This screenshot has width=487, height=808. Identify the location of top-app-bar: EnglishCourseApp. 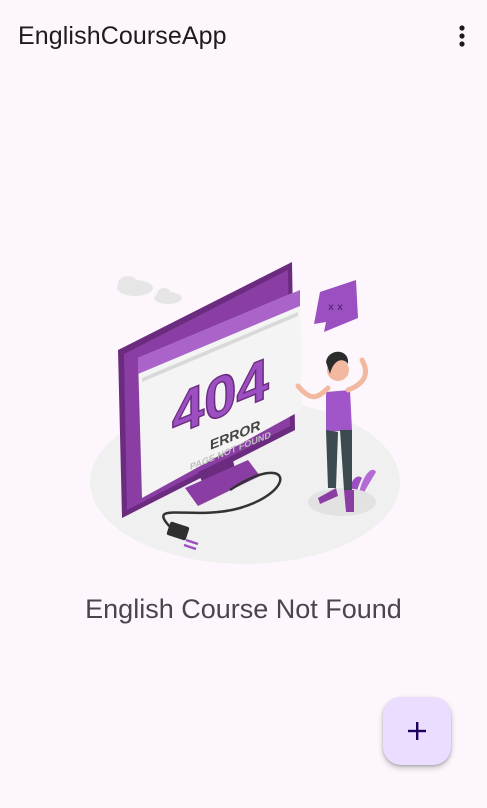
(243, 38).